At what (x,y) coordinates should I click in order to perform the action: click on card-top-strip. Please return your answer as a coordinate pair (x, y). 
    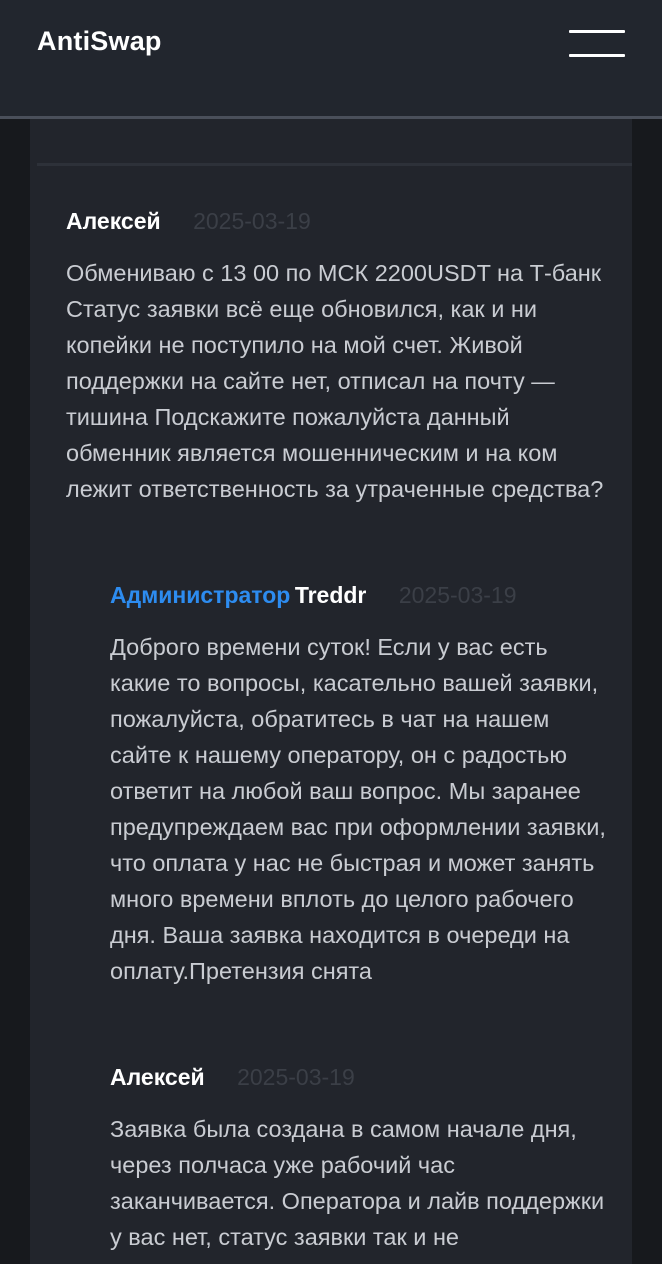
    Looking at the image, I should click on (331, 141).